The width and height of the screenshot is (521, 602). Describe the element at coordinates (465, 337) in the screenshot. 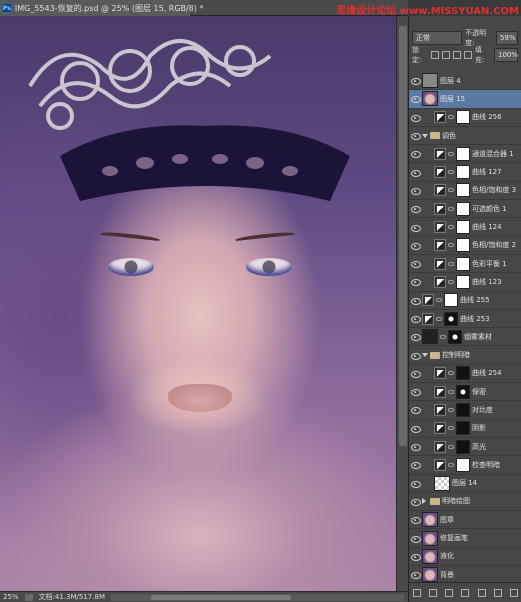

I see `layer-row: 烟雾素材` at that location.